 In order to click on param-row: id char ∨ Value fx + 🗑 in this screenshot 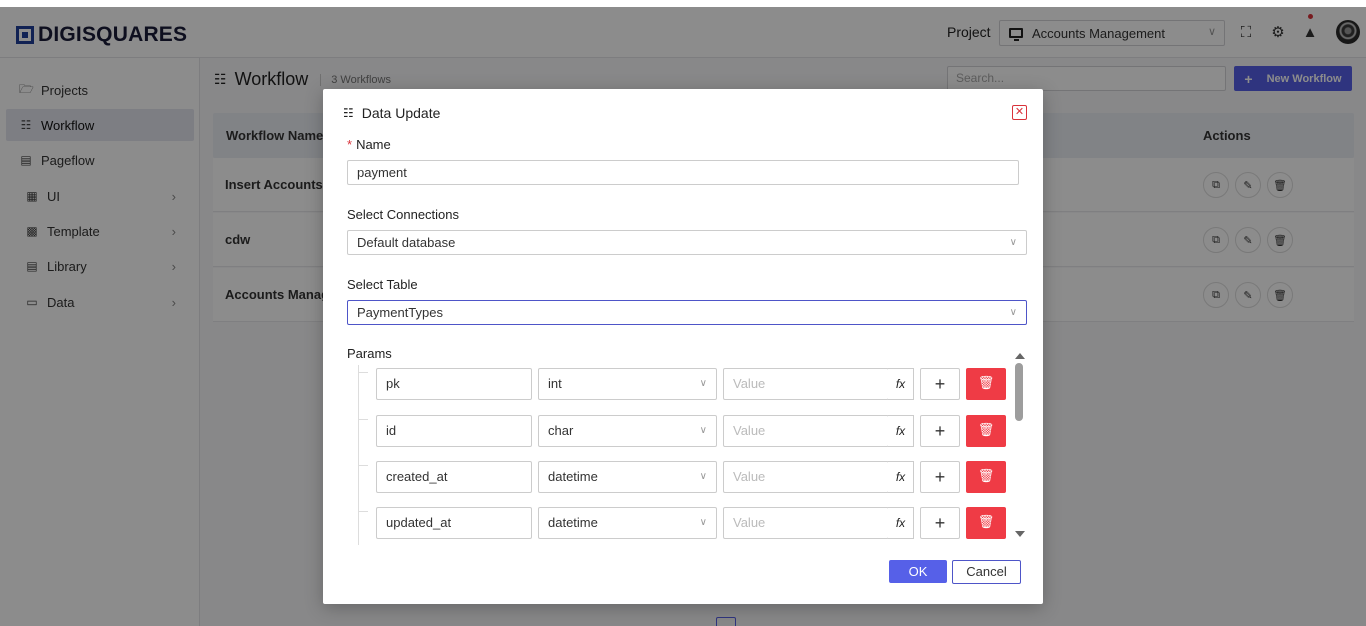, I will do `click(676, 431)`.